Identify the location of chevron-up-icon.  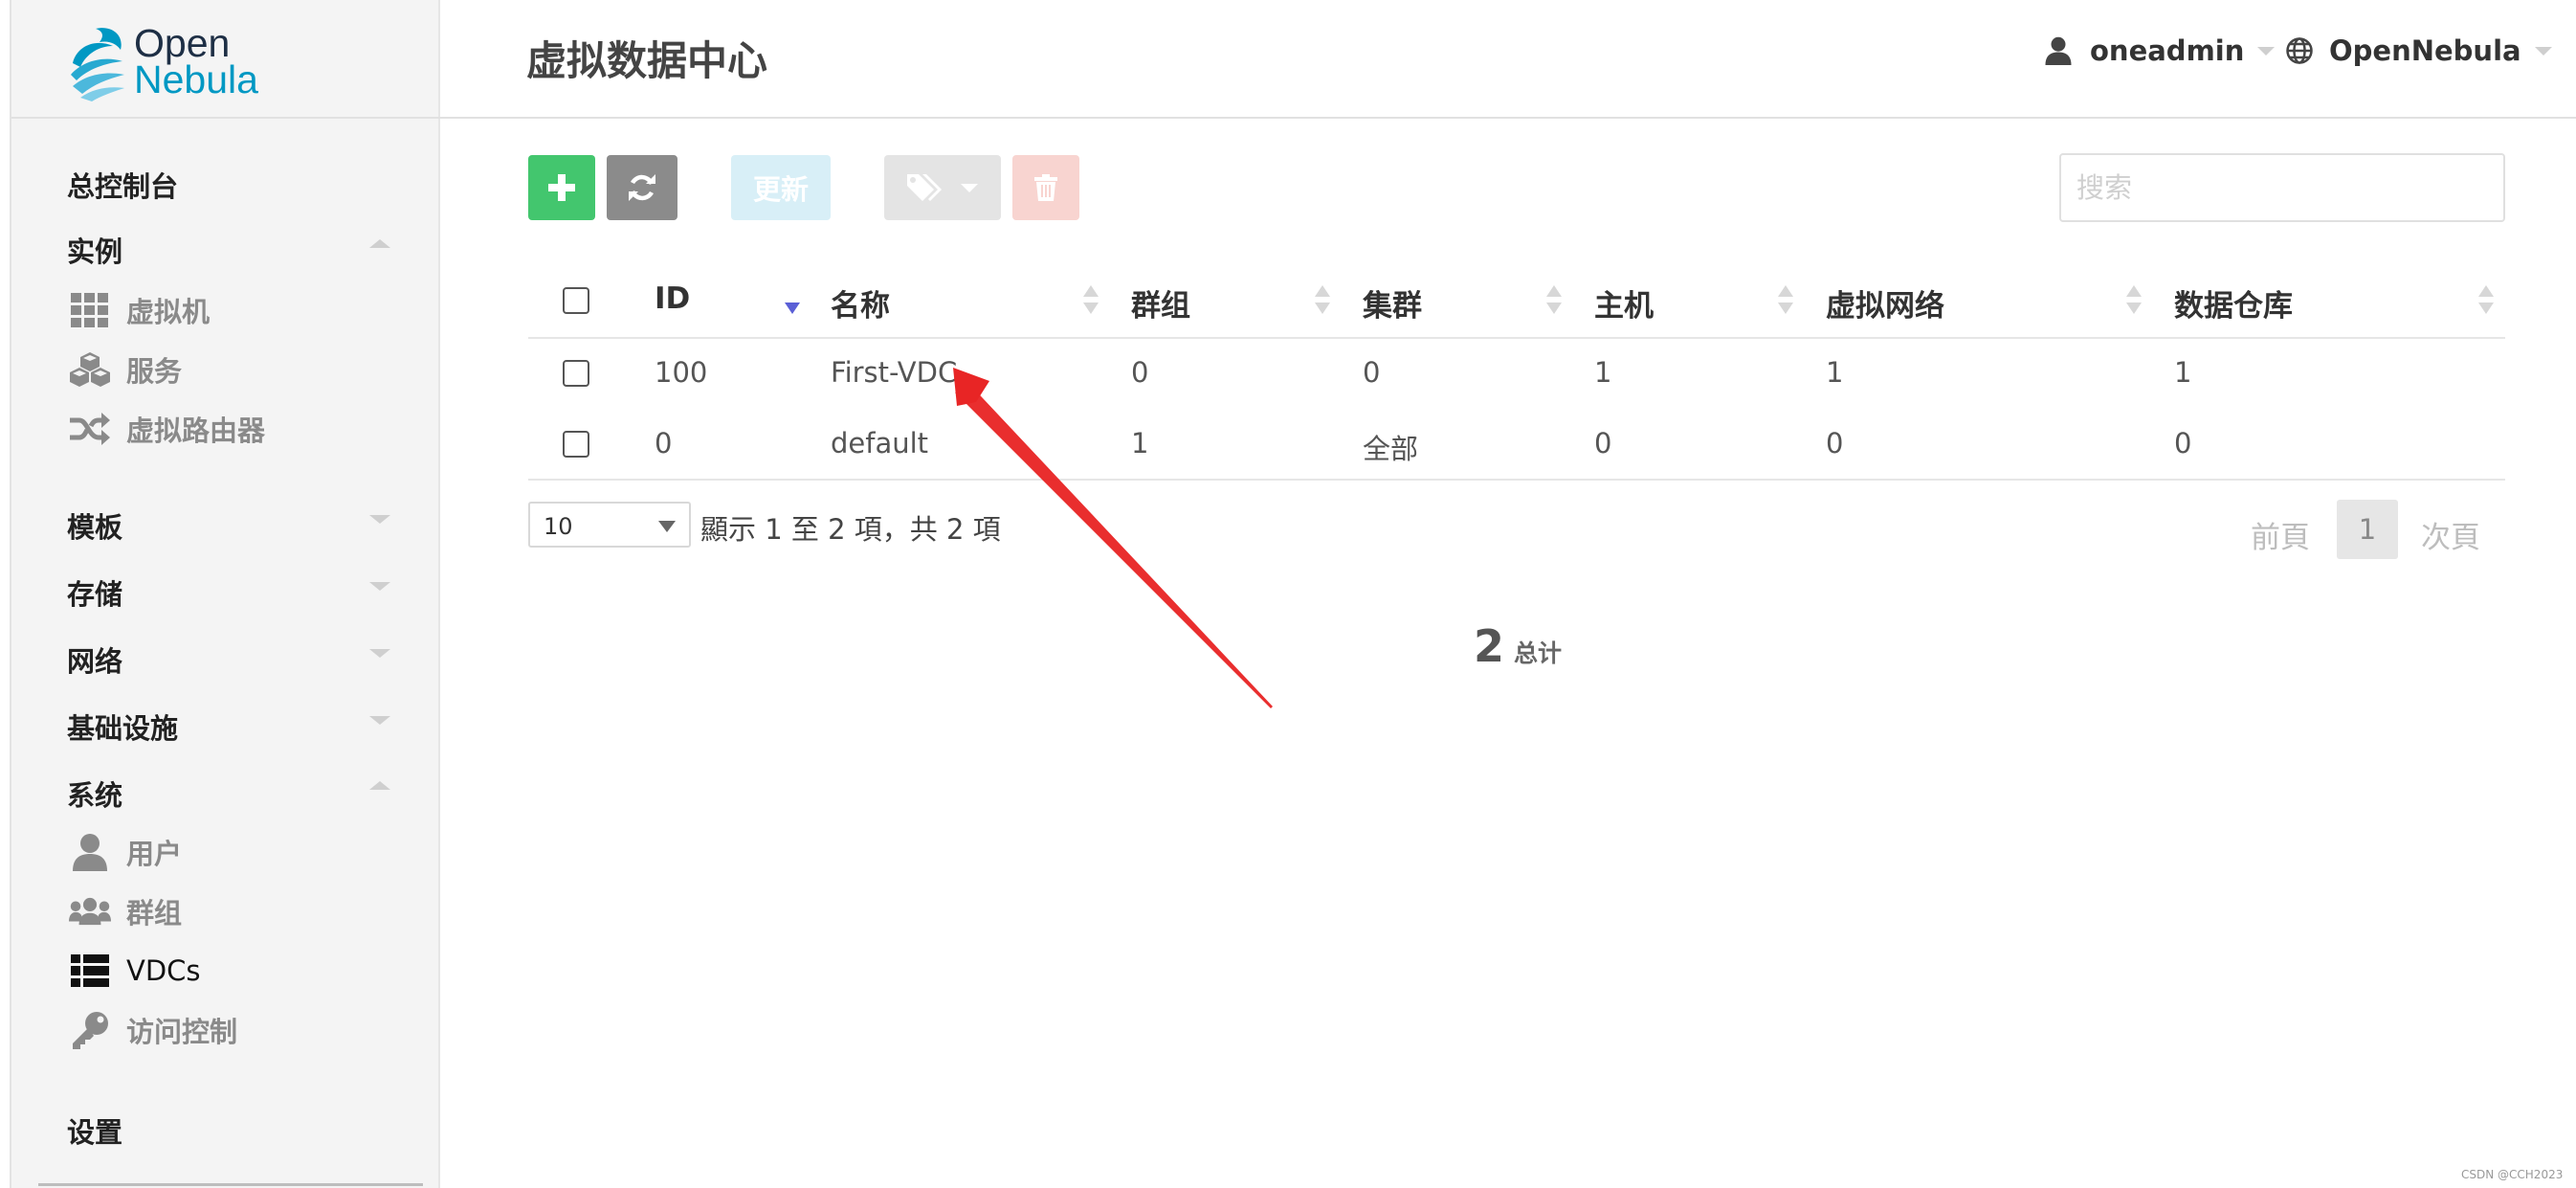
(379, 785).